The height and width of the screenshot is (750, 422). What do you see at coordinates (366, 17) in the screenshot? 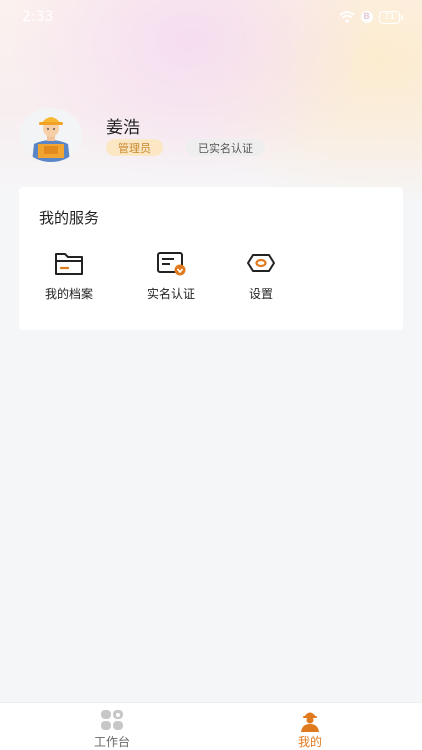
I see `bluetooth-icon: B` at bounding box center [366, 17].